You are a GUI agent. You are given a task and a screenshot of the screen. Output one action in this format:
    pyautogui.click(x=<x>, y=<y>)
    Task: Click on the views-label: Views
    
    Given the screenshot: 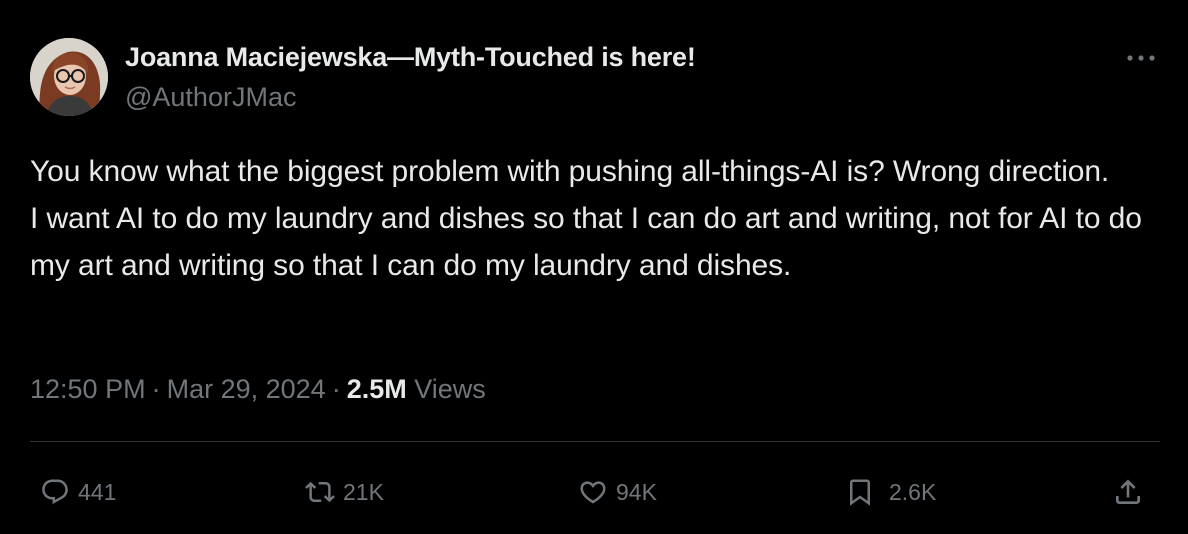 What is the action you would take?
    pyautogui.click(x=450, y=389)
    